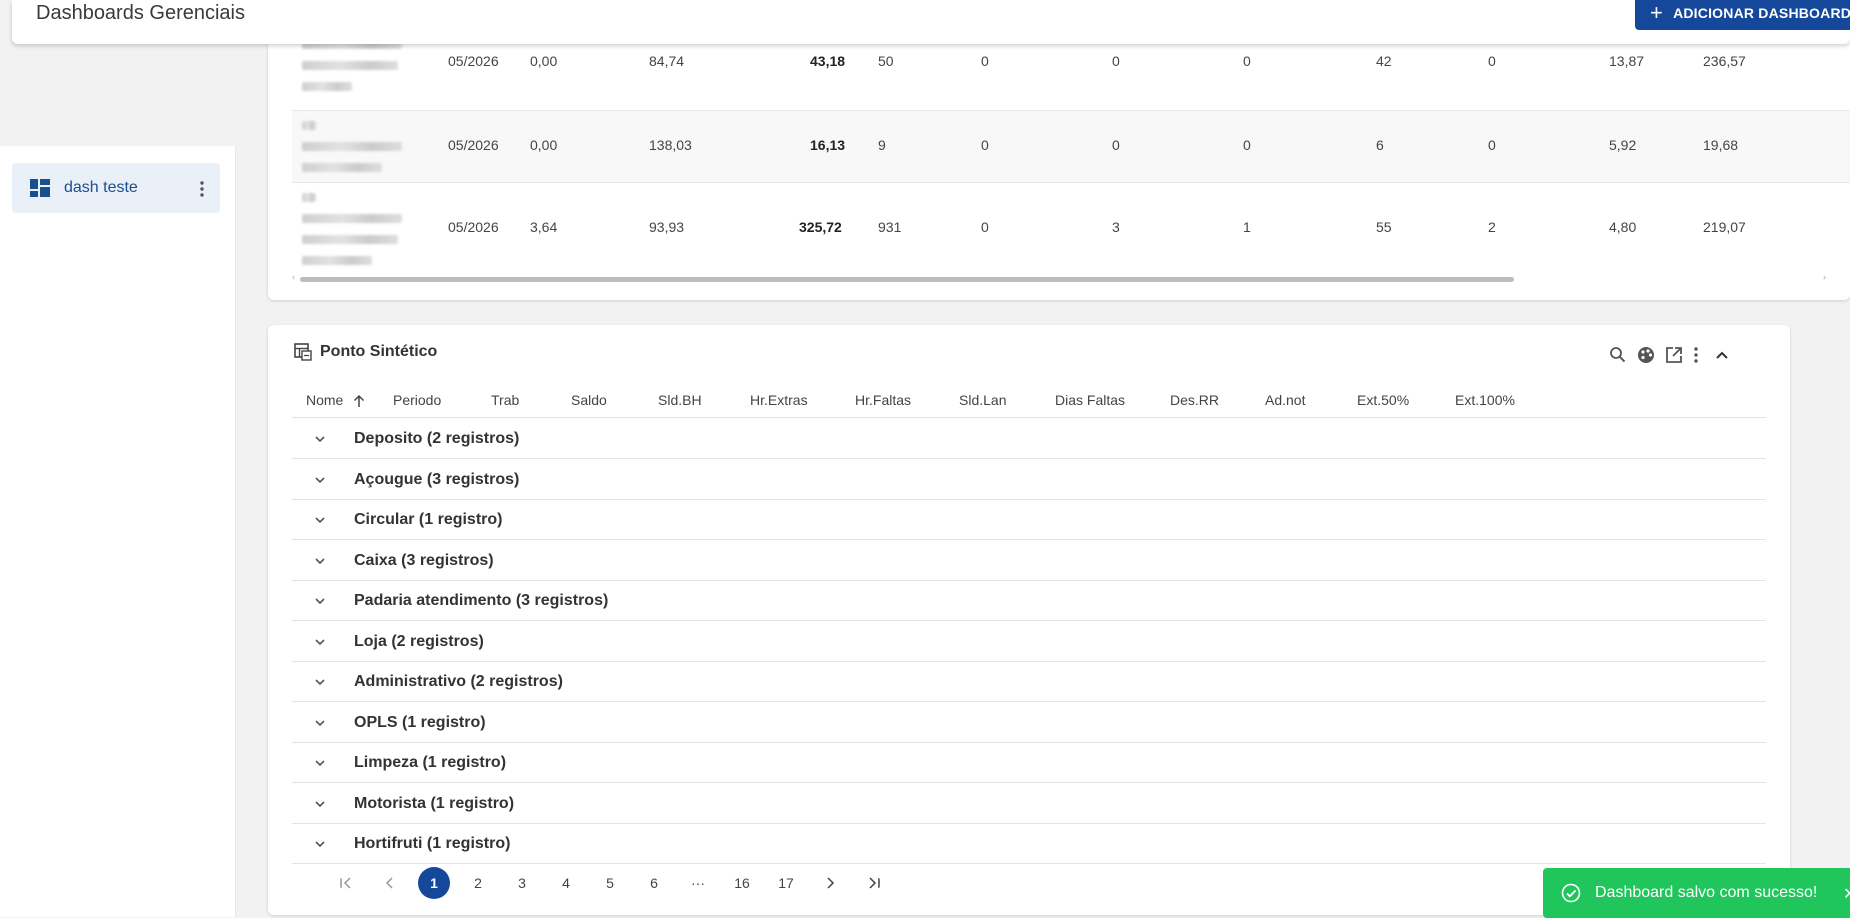  Describe the element at coordinates (419, 641) in the screenshot. I see `group-label: Loja (2 registros)` at that location.